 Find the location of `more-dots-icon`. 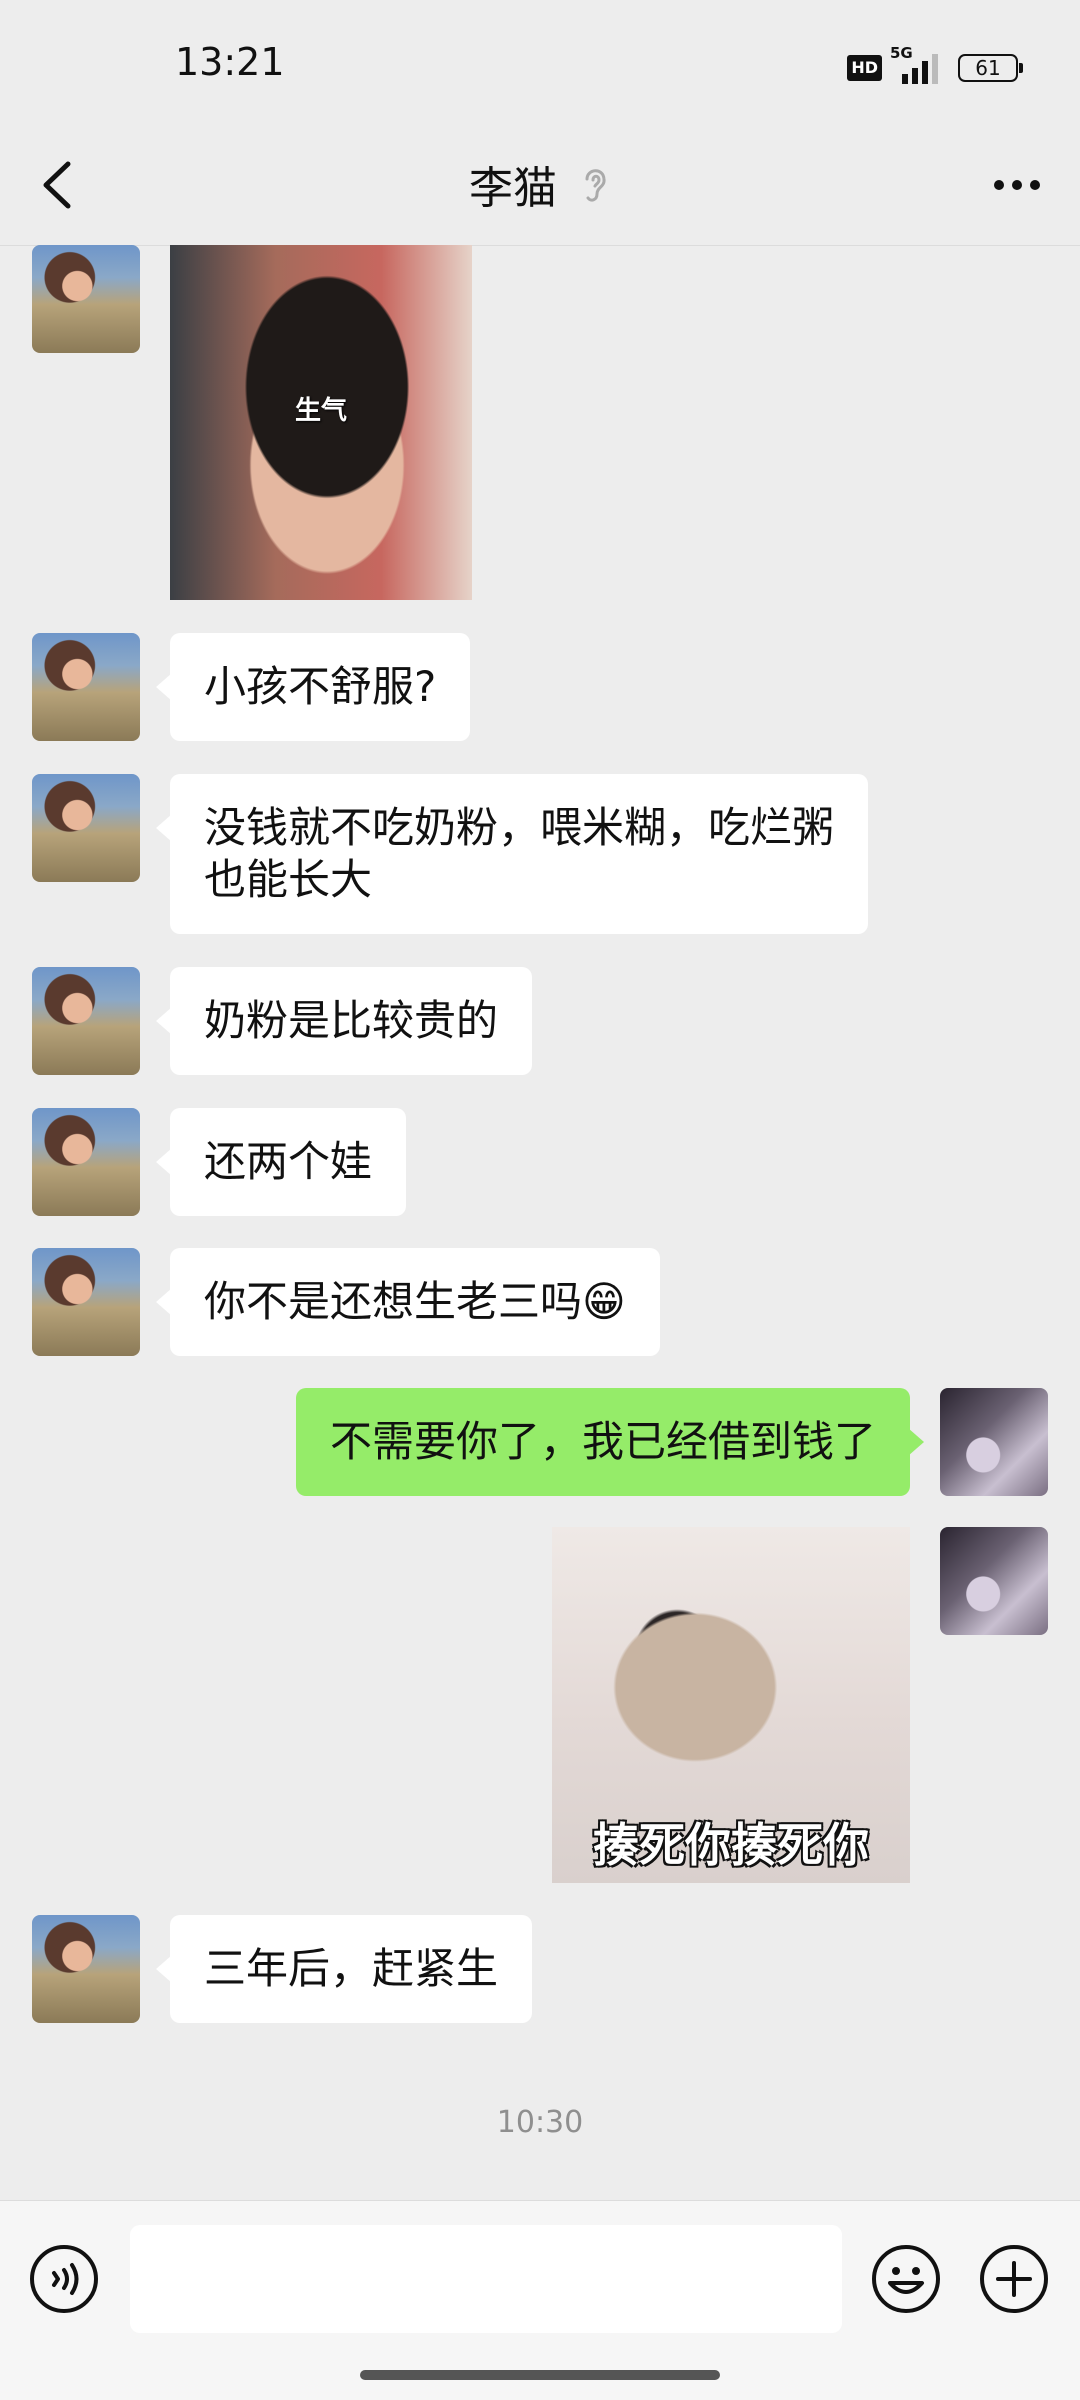

more-dots-icon is located at coordinates (1017, 185).